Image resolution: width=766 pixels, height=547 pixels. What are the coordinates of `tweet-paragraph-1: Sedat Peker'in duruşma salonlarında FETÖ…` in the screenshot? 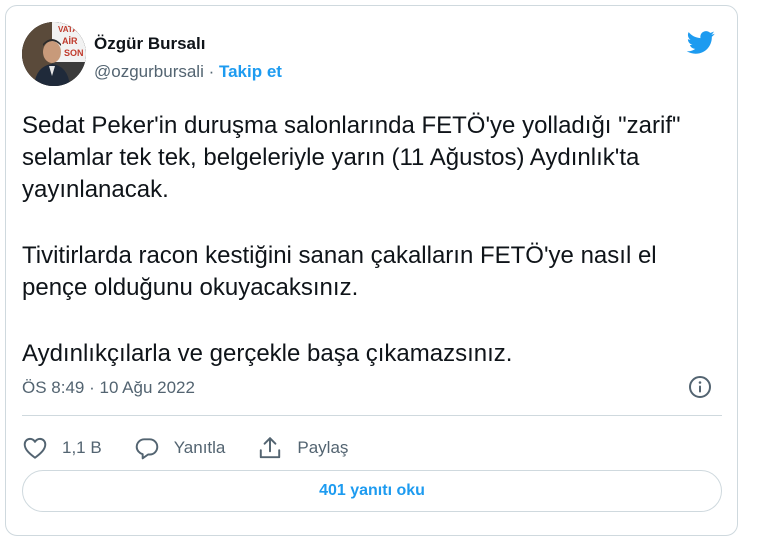 It's located at (351, 157).